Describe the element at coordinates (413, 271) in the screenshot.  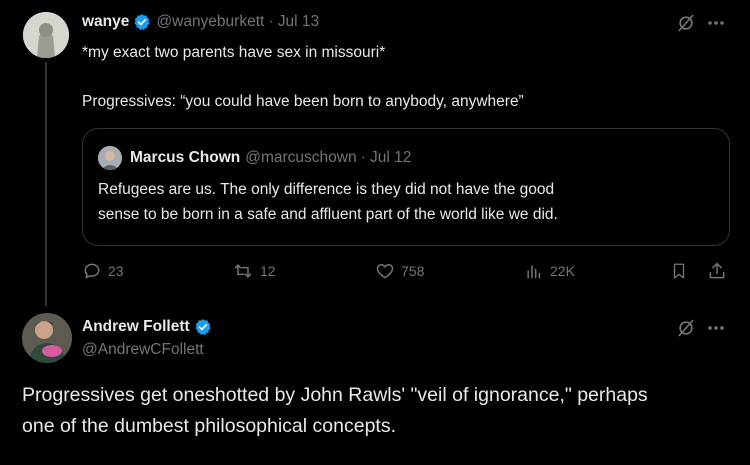
I see `like-count: 758` at that location.